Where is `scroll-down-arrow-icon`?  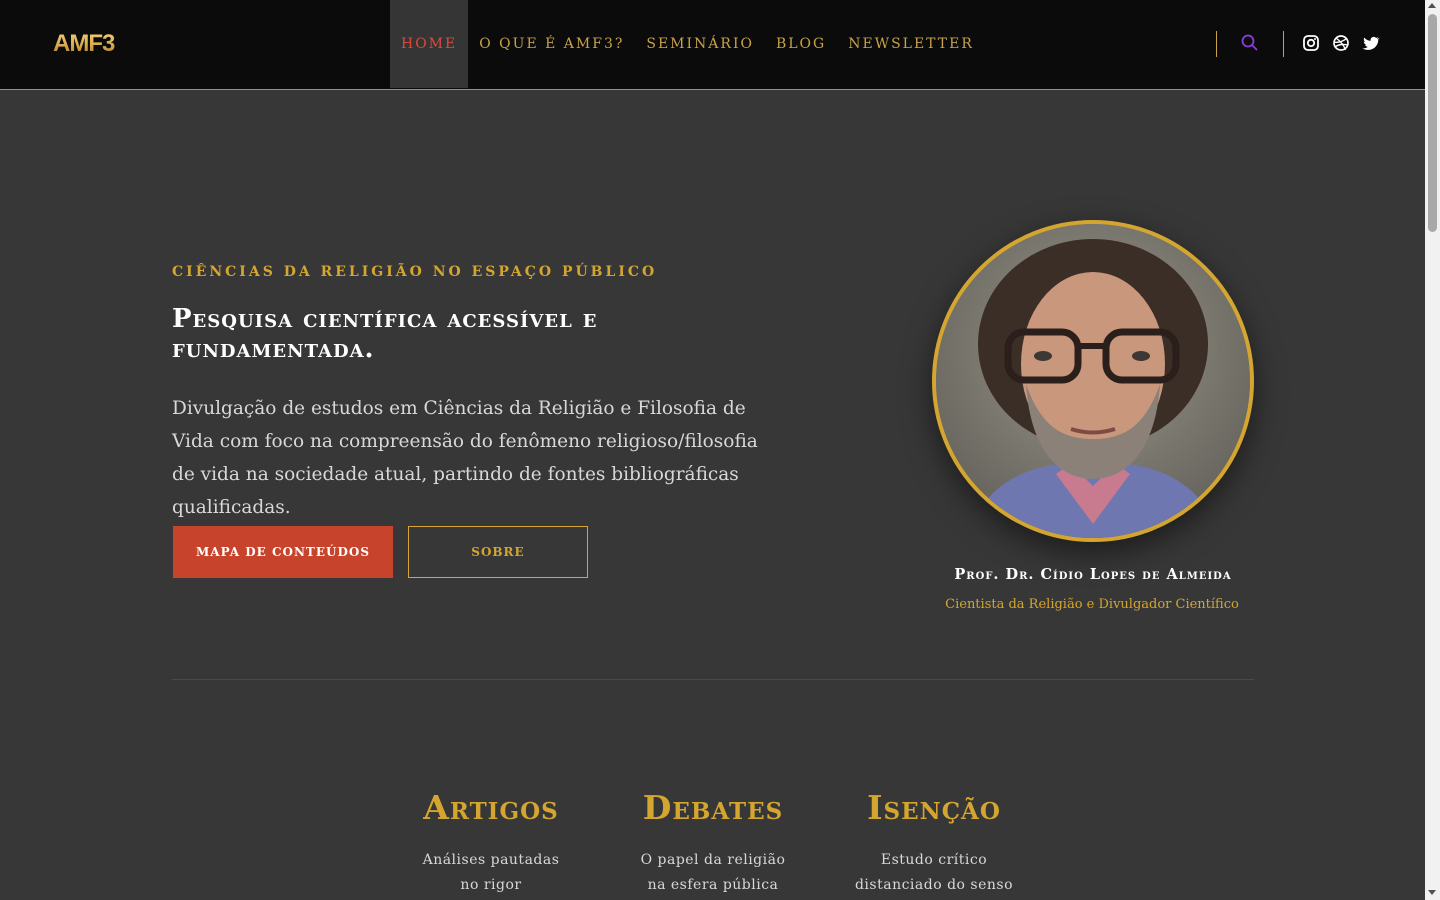 scroll-down-arrow-icon is located at coordinates (1432, 892).